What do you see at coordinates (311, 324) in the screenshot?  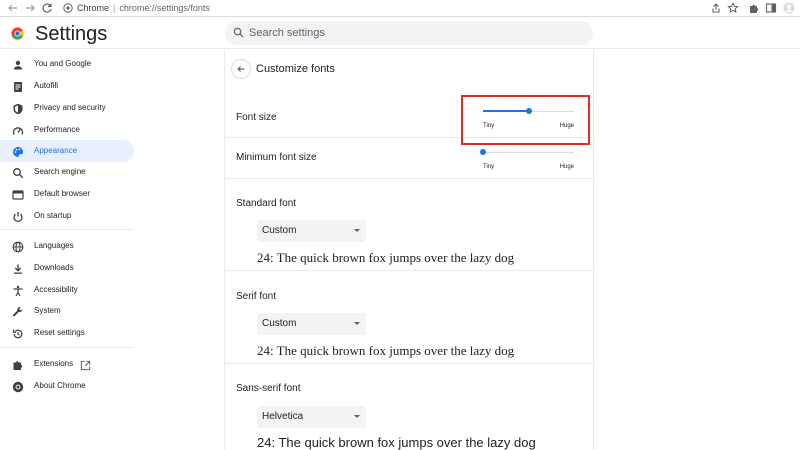 I see `serif-font-select: Custom` at bounding box center [311, 324].